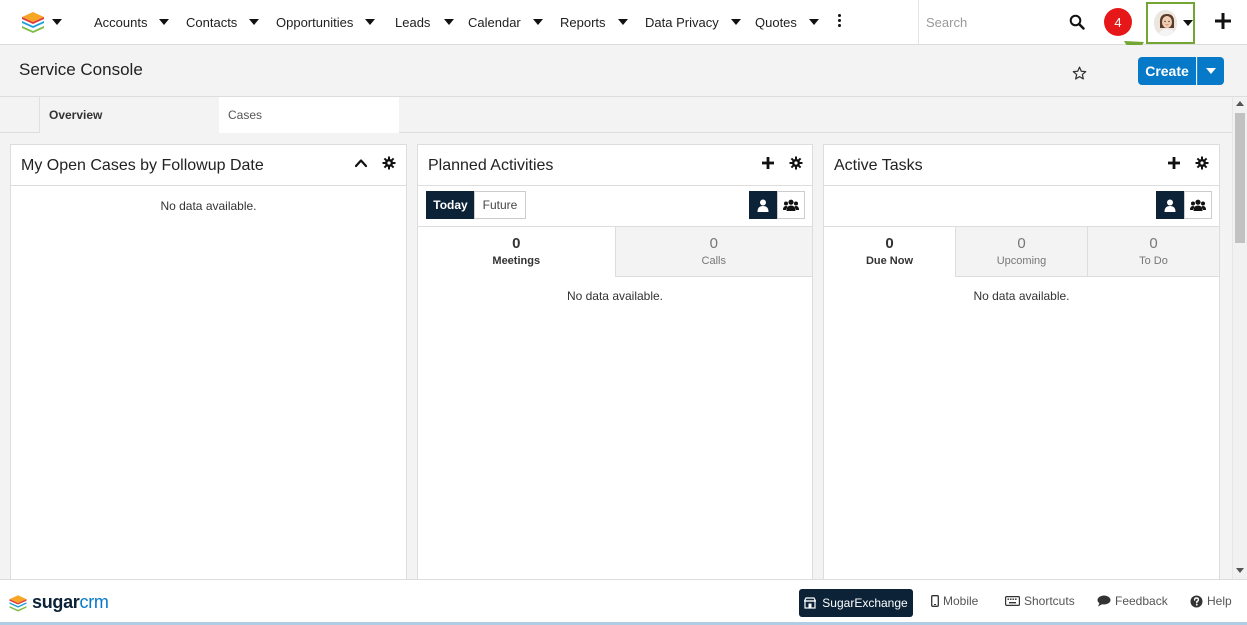 Image resolution: width=1247 pixels, height=625 pixels. I want to click on nav-item-calendar: Calendar, so click(505, 22).